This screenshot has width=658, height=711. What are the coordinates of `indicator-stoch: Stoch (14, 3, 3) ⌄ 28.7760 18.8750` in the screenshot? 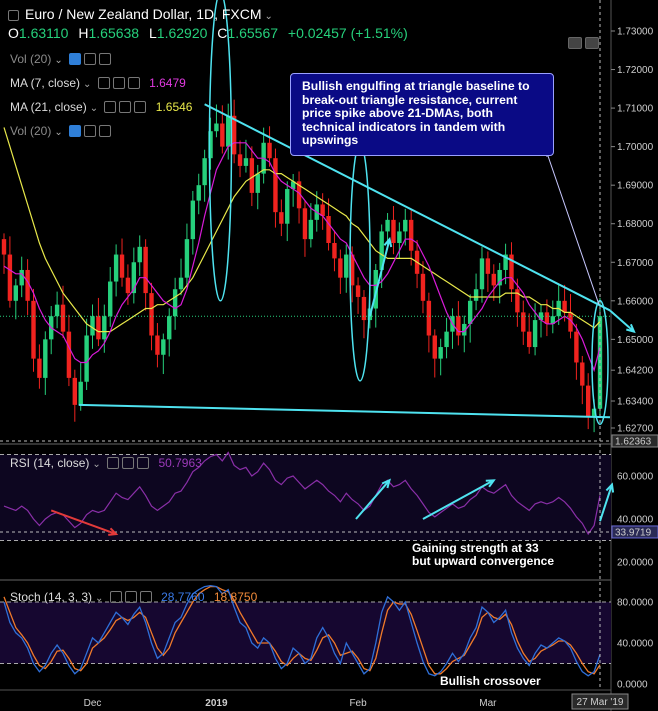 It's located at (133, 597).